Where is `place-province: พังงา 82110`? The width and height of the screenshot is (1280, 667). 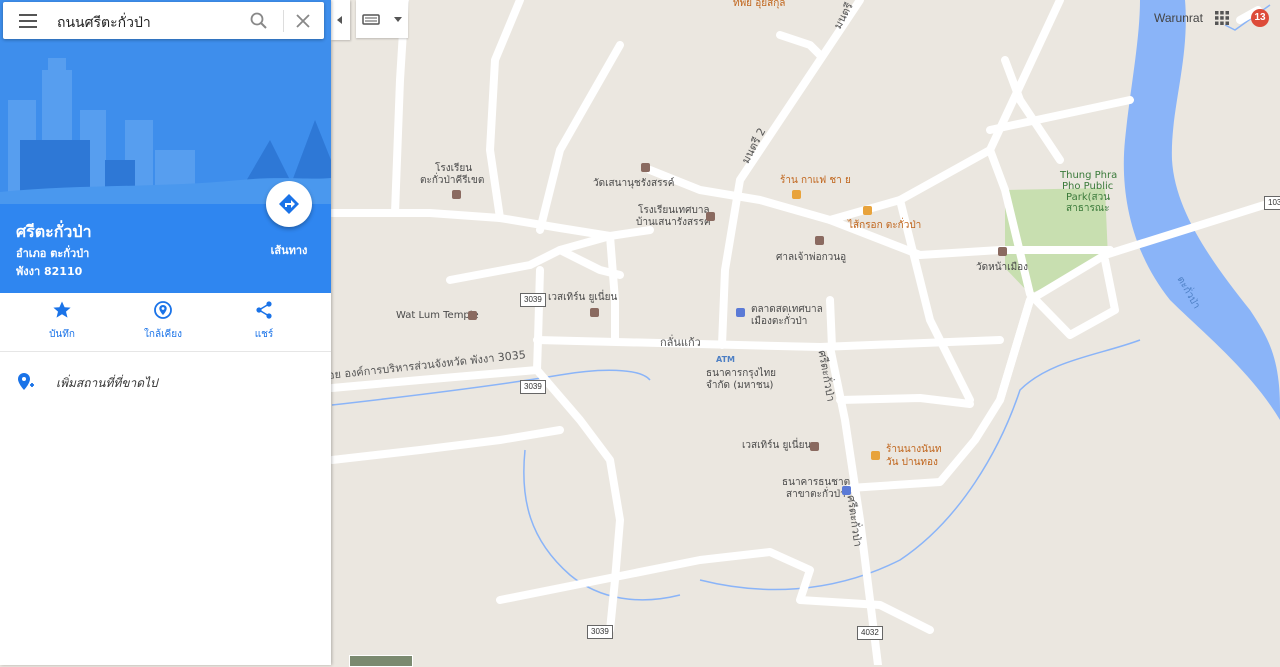
place-province: พังงา 82110 is located at coordinates (49, 271).